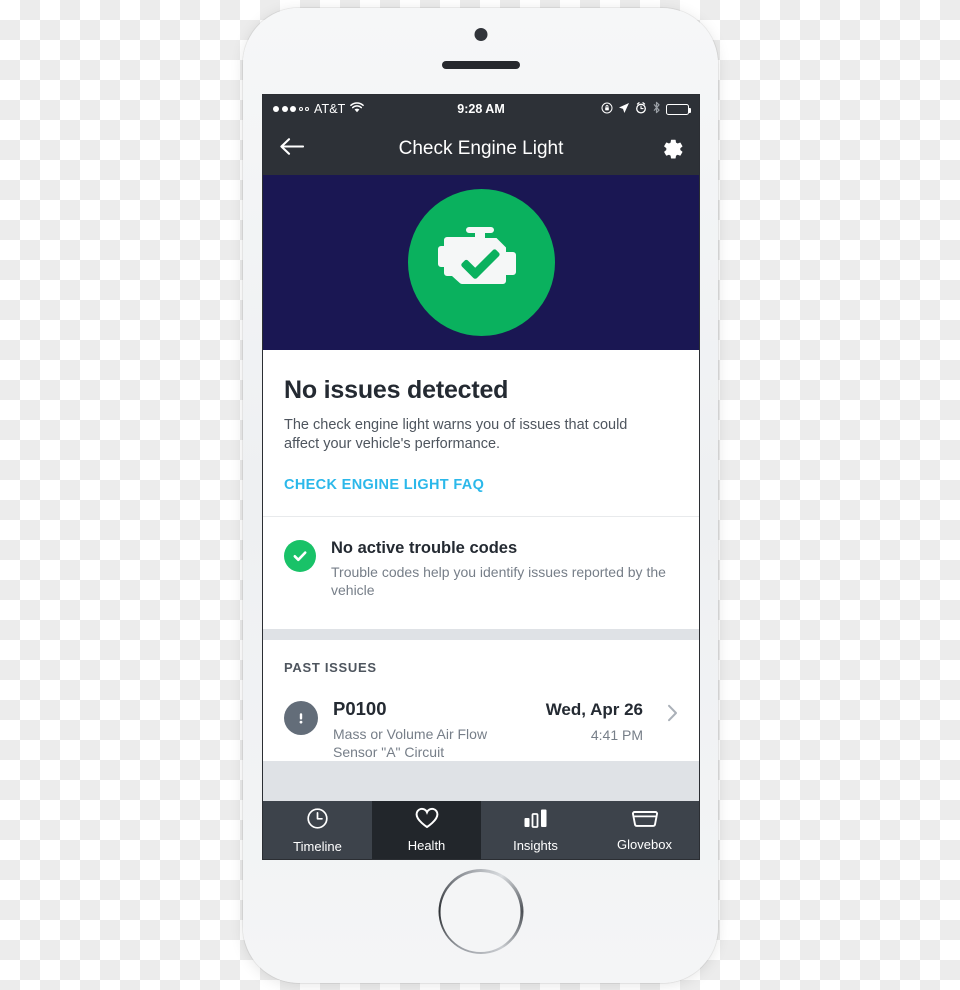 The height and width of the screenshot is (990, 960). Describe the element at coordinates (300, 556) in the screenshot. I see `green-check-circle-icon` at that location.